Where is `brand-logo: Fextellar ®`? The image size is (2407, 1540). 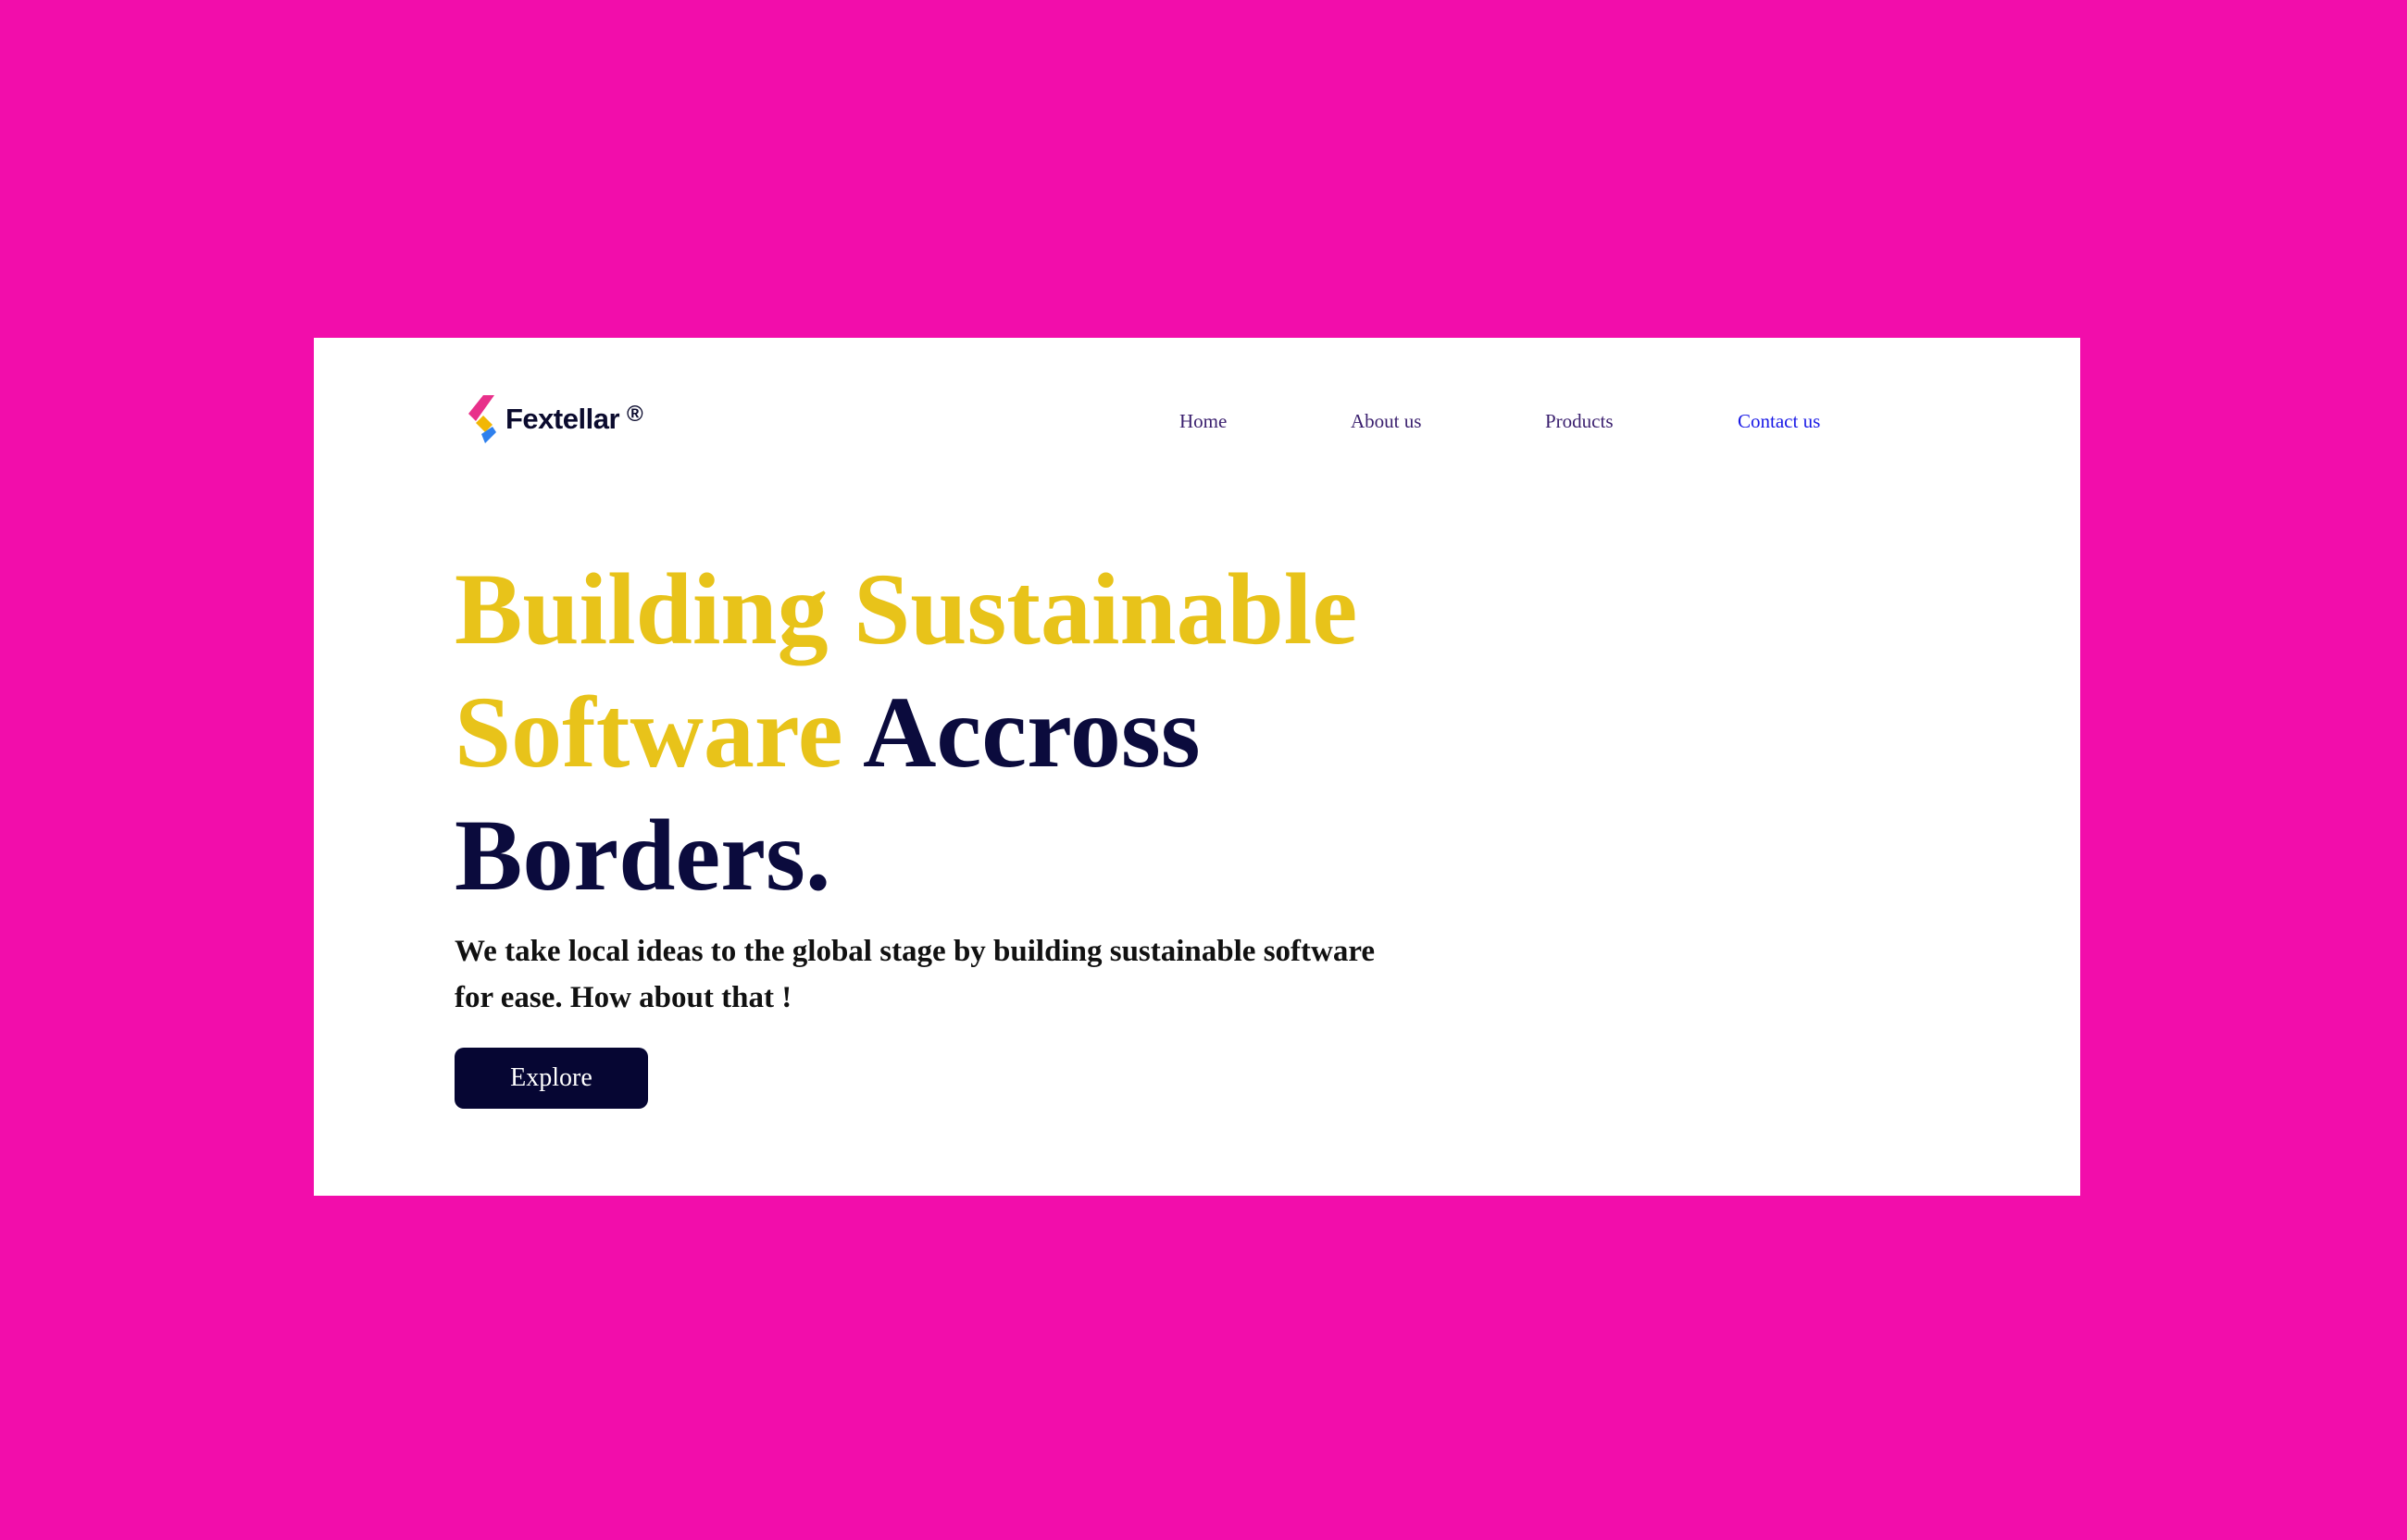
brand-logo: Fextellar ® is located at coordinates (555, 419).